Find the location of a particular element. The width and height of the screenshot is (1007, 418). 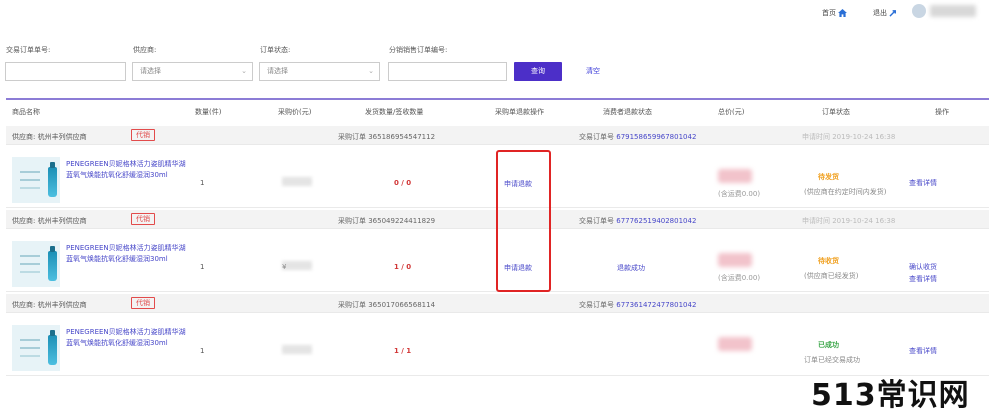

site-watermark: 513常识网 is located at coordinates (890, 395).